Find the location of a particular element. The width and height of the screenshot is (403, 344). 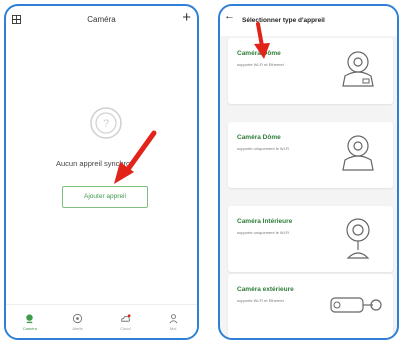

add-device-button: Ajouter appreil is located at coordinates (105, 197).